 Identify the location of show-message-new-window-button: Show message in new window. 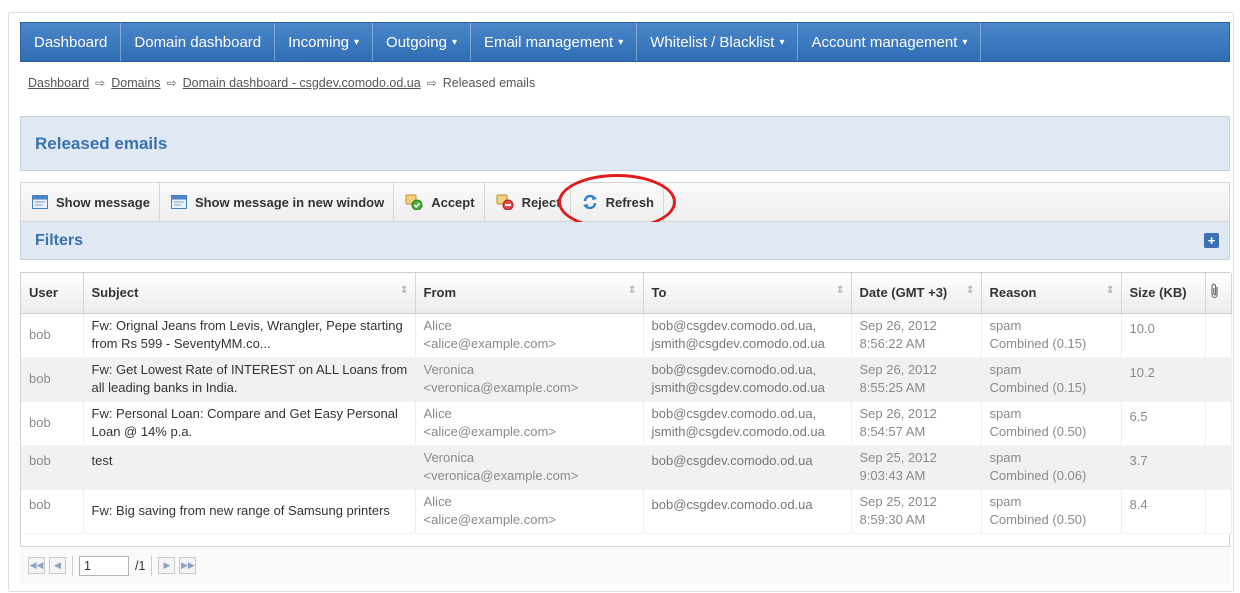
(277, 202).